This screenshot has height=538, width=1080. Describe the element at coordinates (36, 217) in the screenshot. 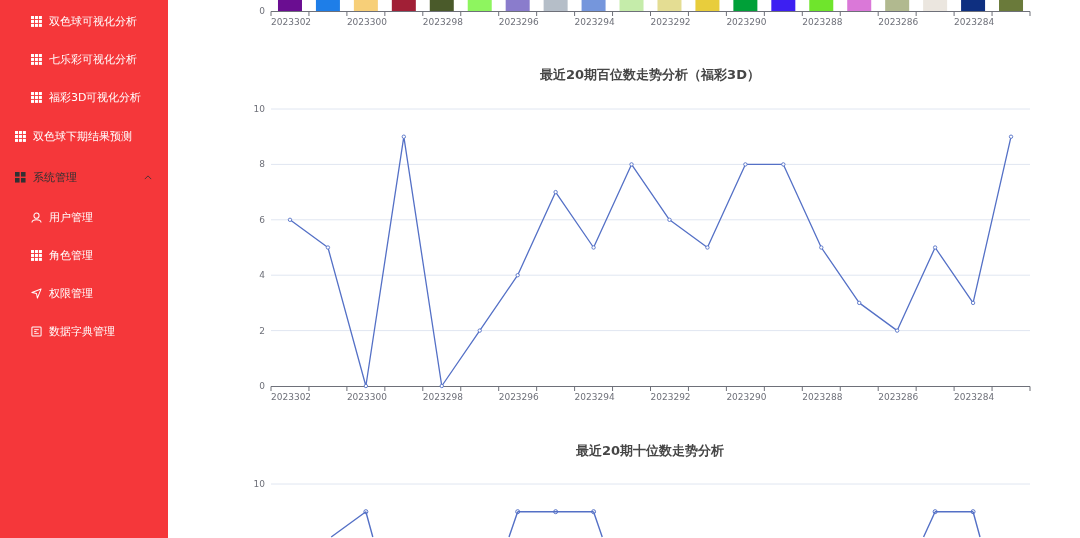

I see `user-icon` at that location.